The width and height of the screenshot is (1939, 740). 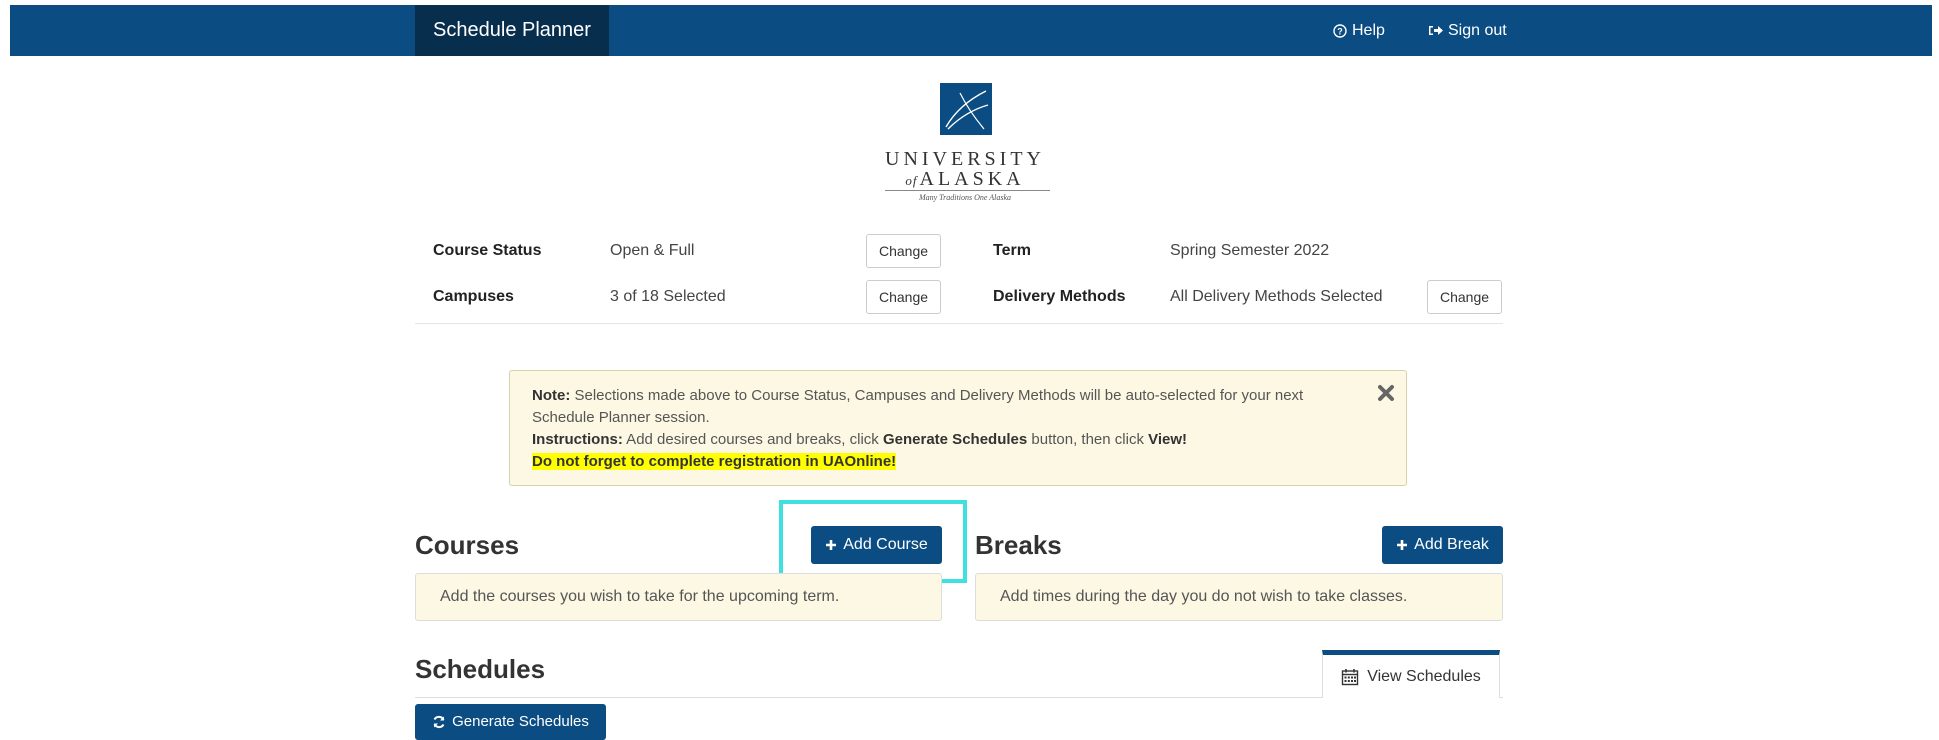 I want to click on instructions-text-2: button, then click, so click(x=1088, y=439).